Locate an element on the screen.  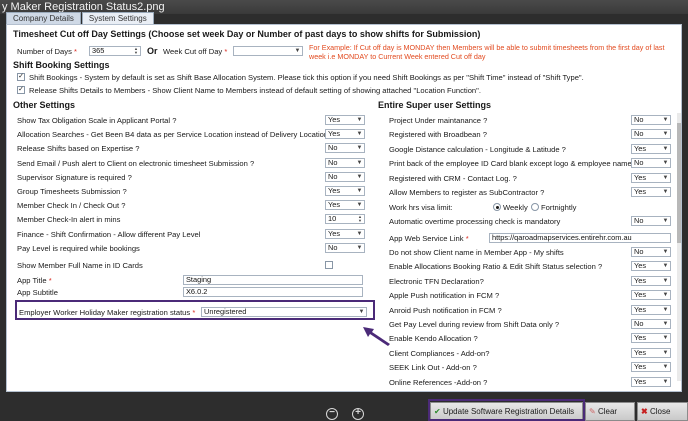
setting-spinner: 10 ▲ ▼ is located at coordinates (345, 219).